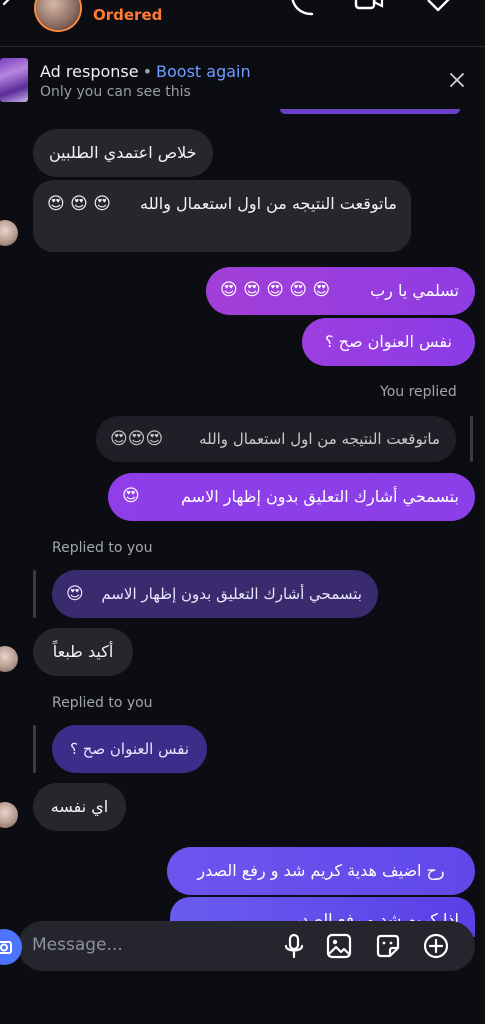 The width and height of the screenshot is (485, 1024). I want to click on quoted-message: بتسمحي أشارك التعليق بدون إظهار الاسم 😍, so click(215, 594).